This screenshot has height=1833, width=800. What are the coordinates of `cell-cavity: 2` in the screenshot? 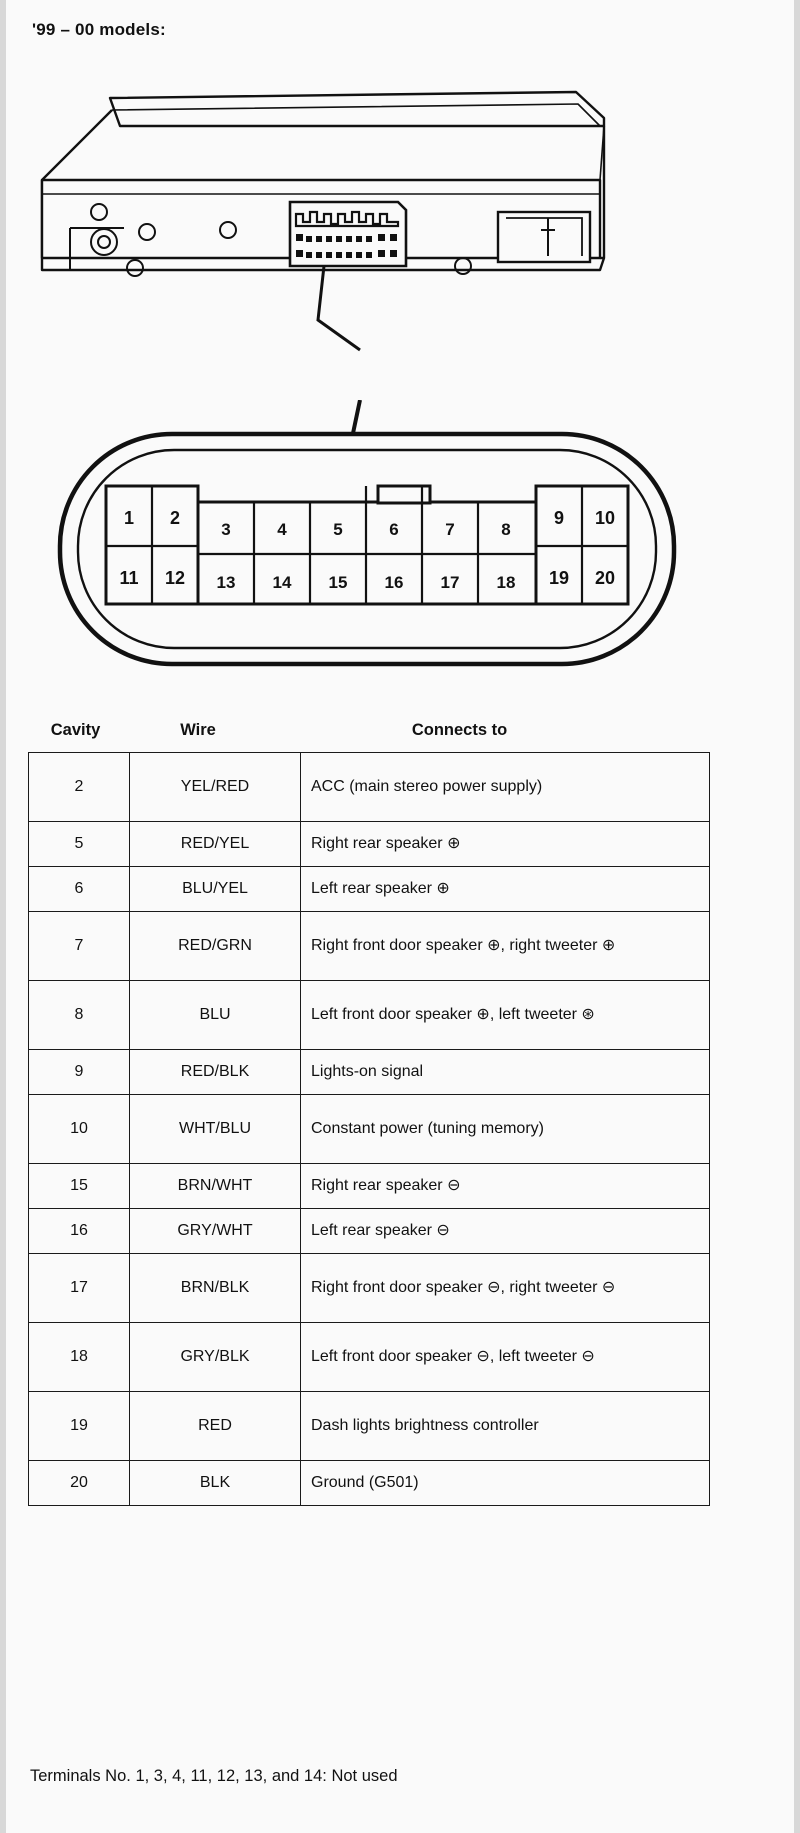 It's located at (79, 787).